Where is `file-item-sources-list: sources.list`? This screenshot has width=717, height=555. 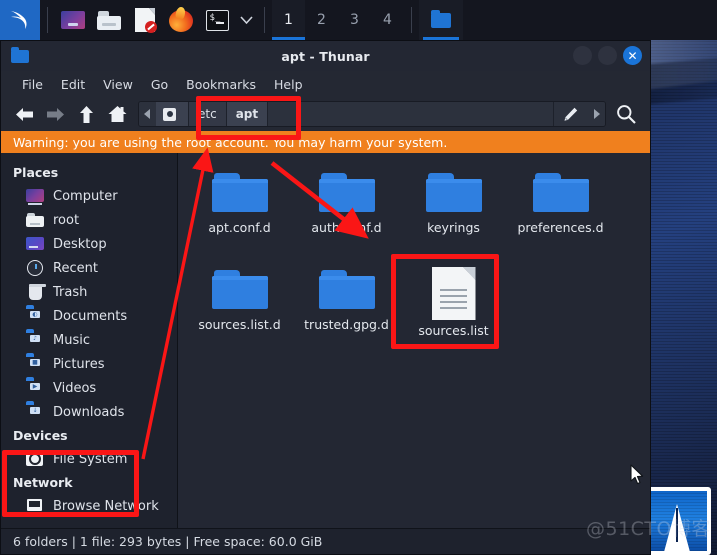
file-item-sources-list: sources.list is located at coordinates (453, 309).